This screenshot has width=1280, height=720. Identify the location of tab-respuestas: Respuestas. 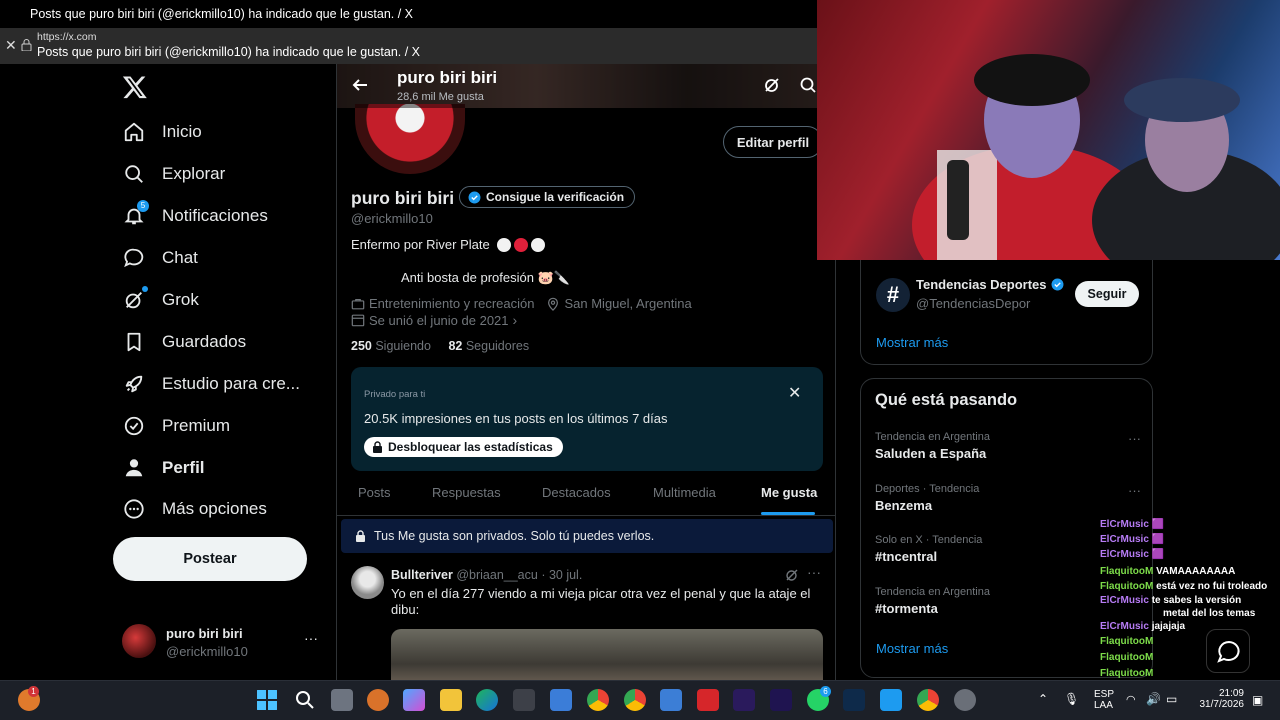
(466, 492).